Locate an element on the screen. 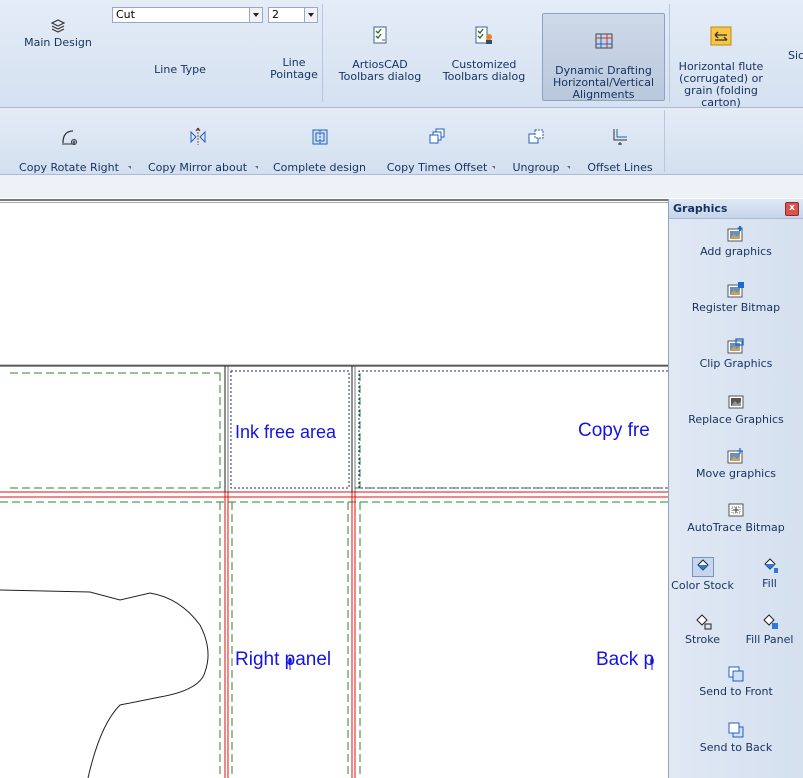 This screenshot has height=778, width=803. send-to-front-button: Send to Front is located at coordinates (736, 681).